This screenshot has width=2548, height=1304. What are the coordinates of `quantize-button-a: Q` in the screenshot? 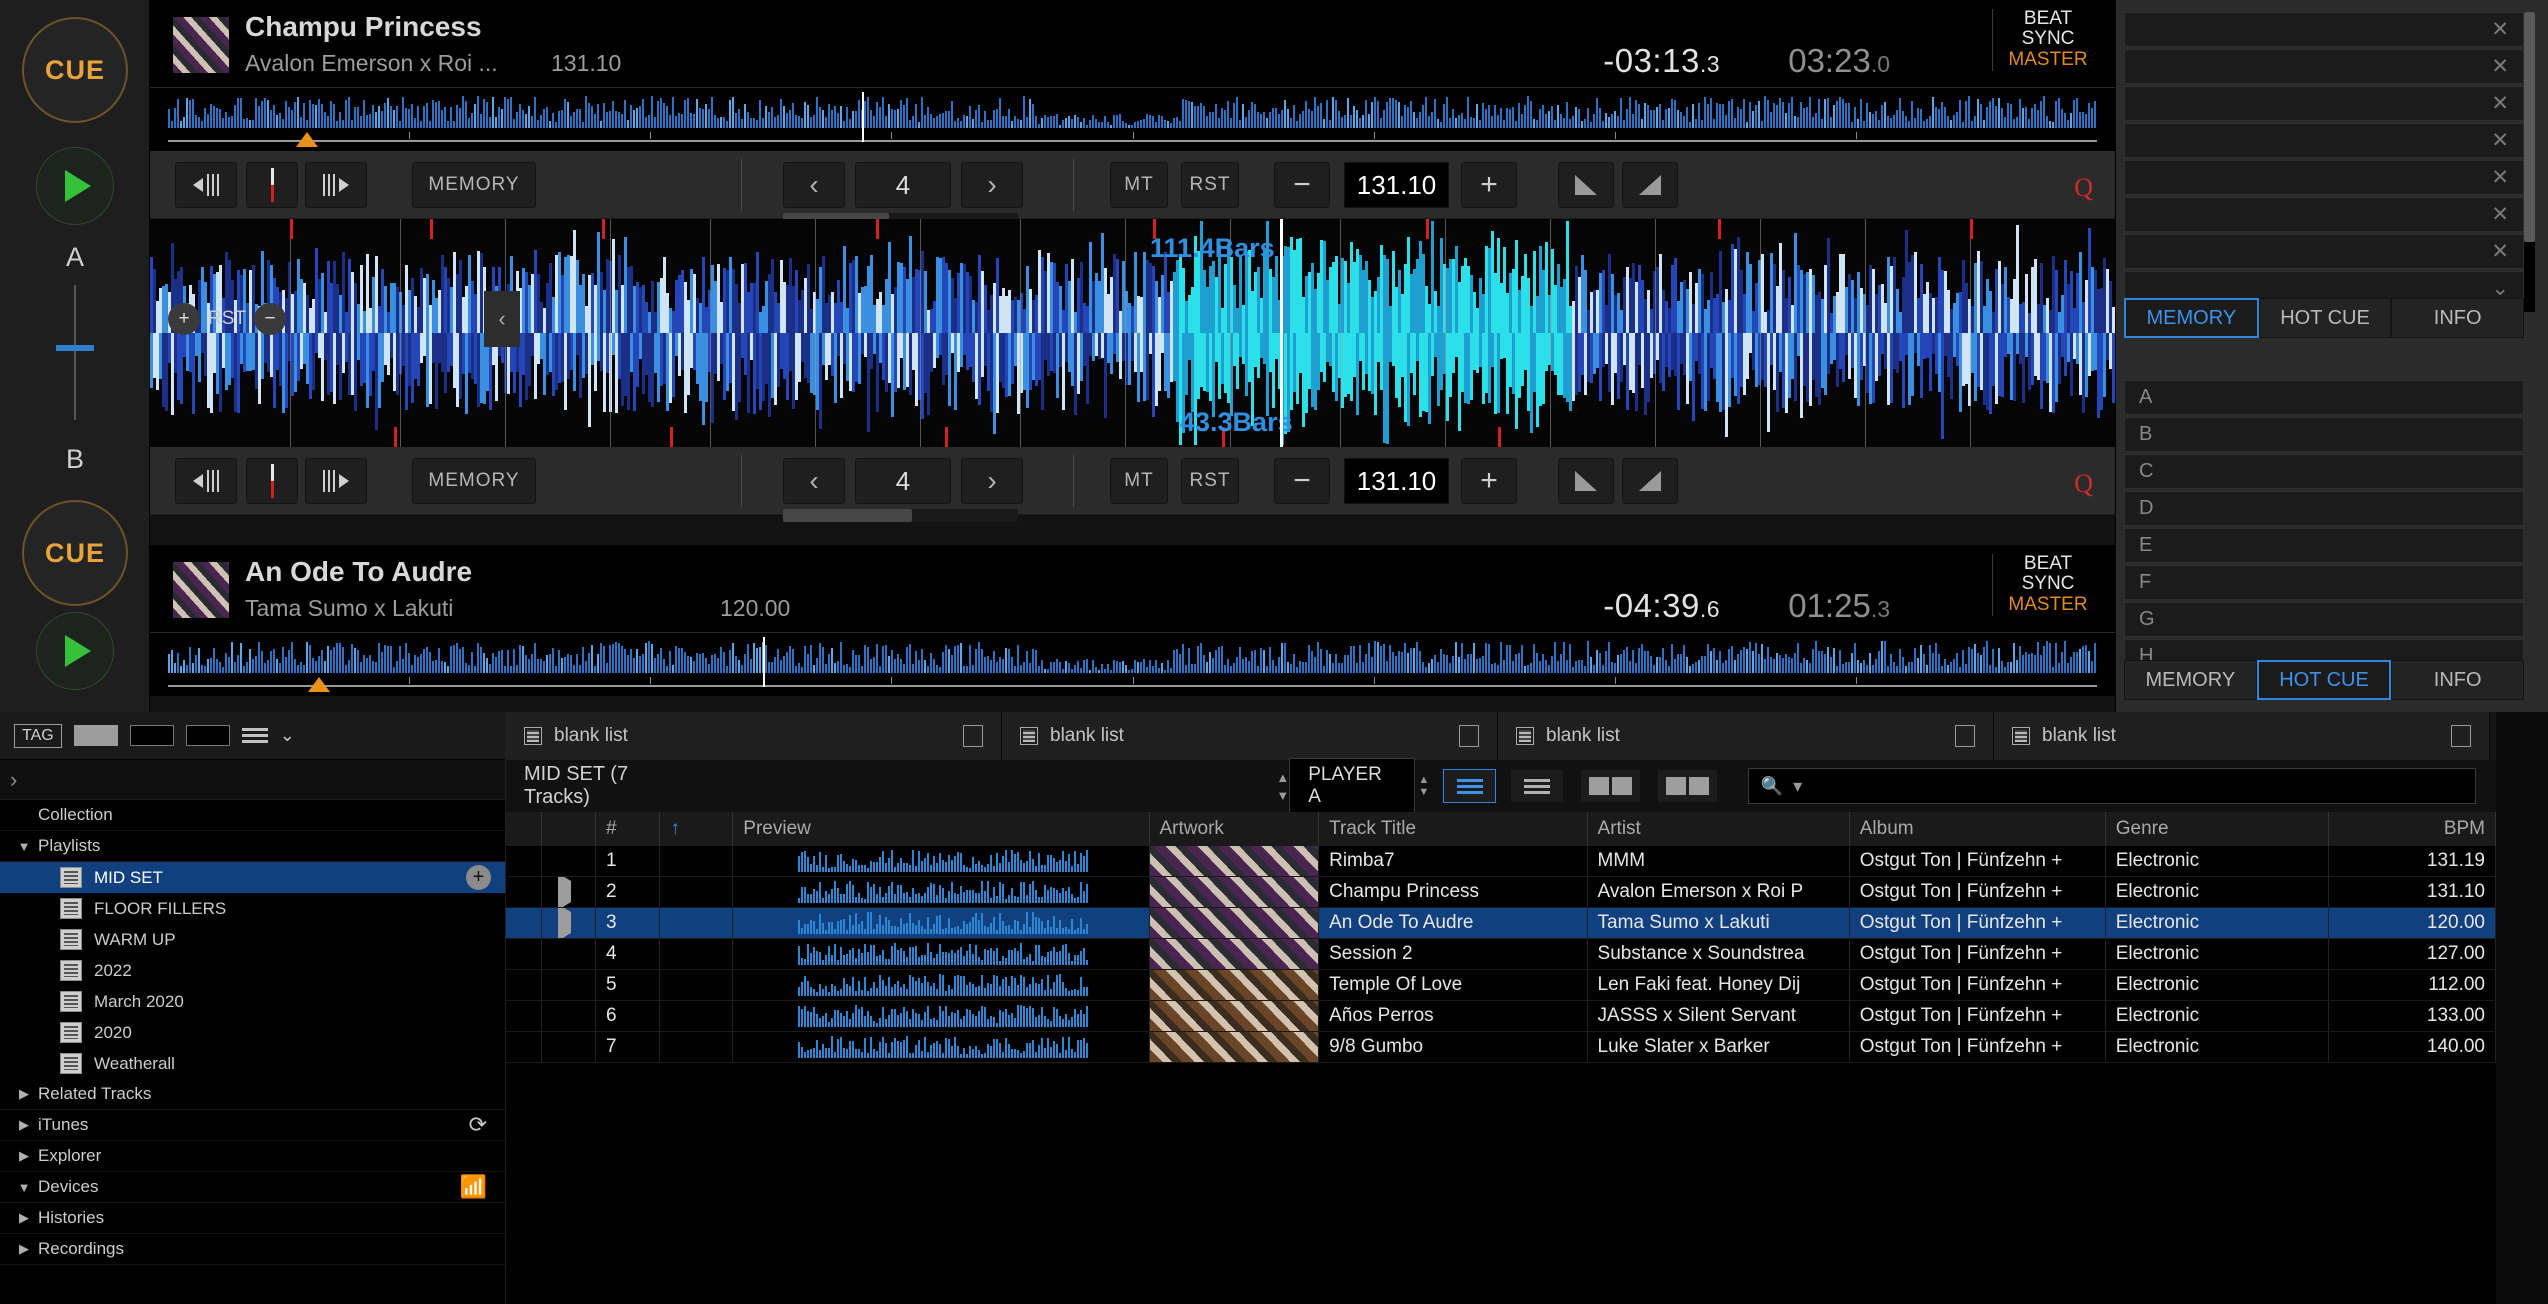 It's located at (2083, 188).